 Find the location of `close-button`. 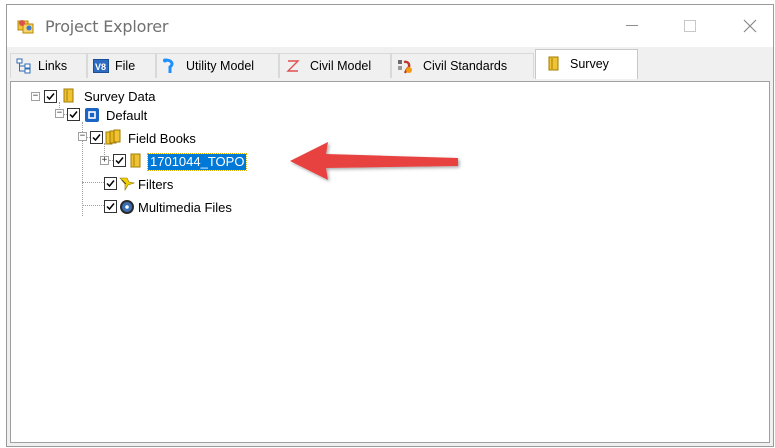

close-button is located at coordinates (750, 26).